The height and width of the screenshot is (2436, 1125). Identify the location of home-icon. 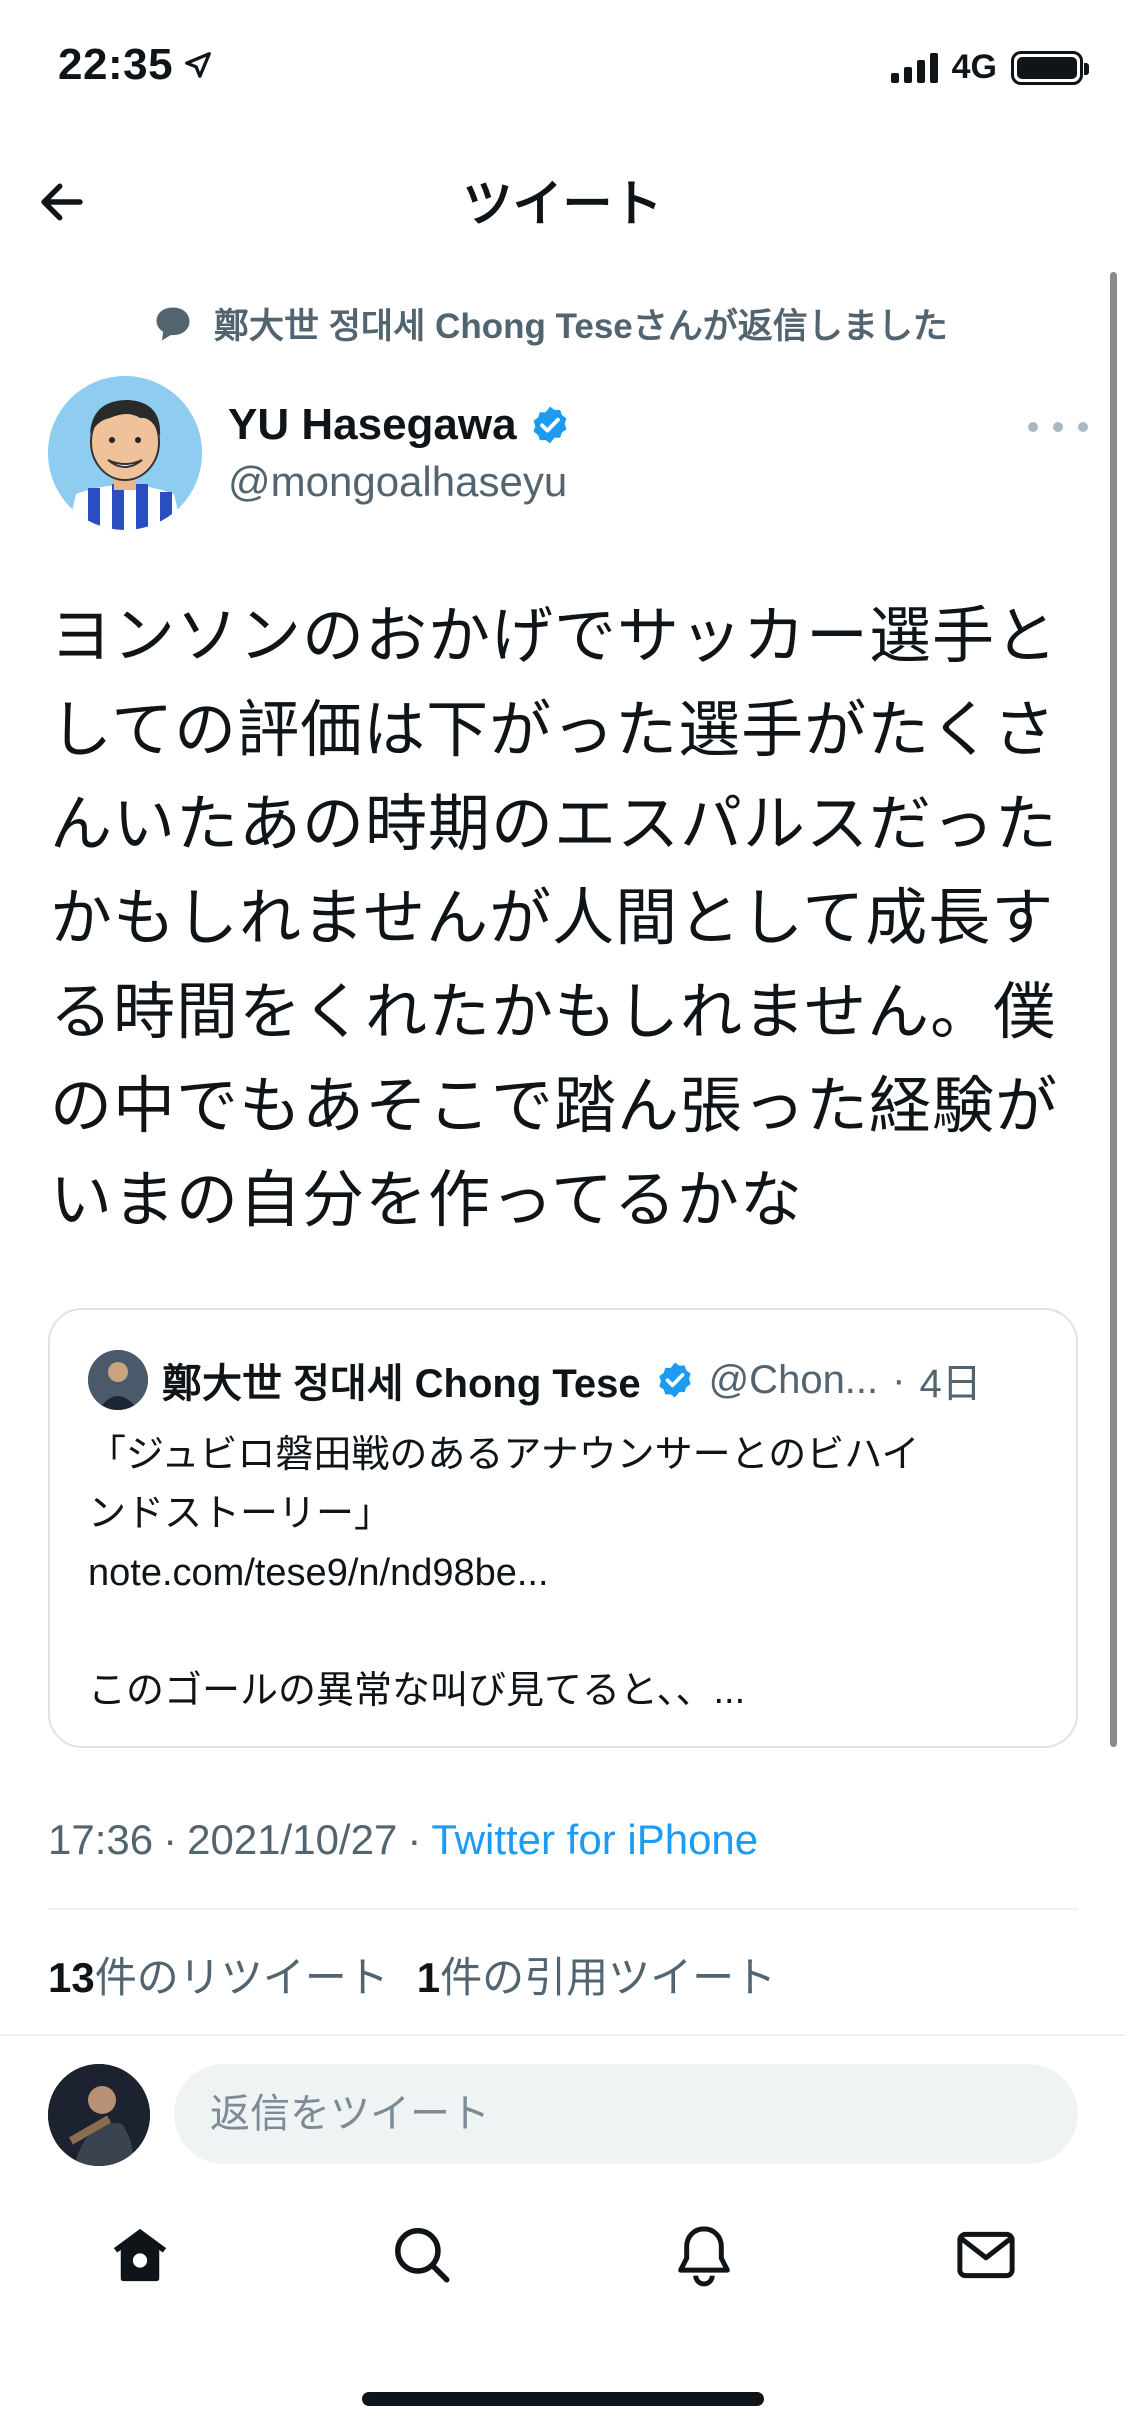
(140, 2255).